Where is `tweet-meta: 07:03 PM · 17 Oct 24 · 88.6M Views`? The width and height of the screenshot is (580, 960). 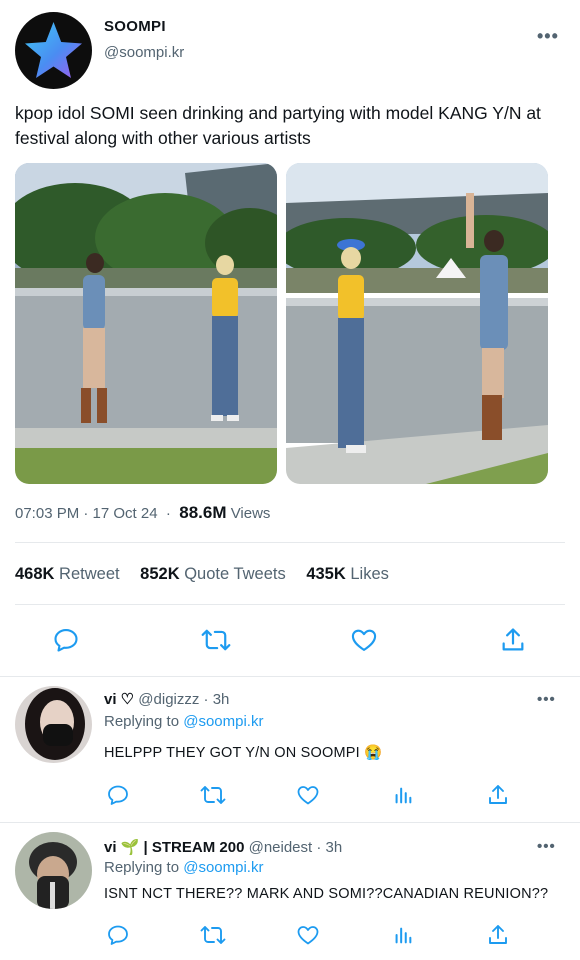 tweet-meta: 07:03 PM · 17 Oct 24 · 88.6M Views is located at coordinates (142, 513).